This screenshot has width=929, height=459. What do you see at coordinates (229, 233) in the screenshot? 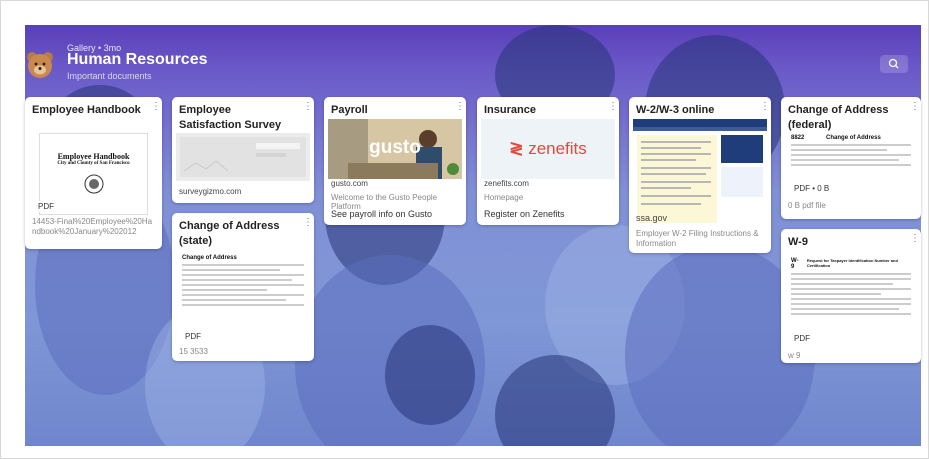
I see `card-title: Change of Address (state)` at bounding box center [229, 233].